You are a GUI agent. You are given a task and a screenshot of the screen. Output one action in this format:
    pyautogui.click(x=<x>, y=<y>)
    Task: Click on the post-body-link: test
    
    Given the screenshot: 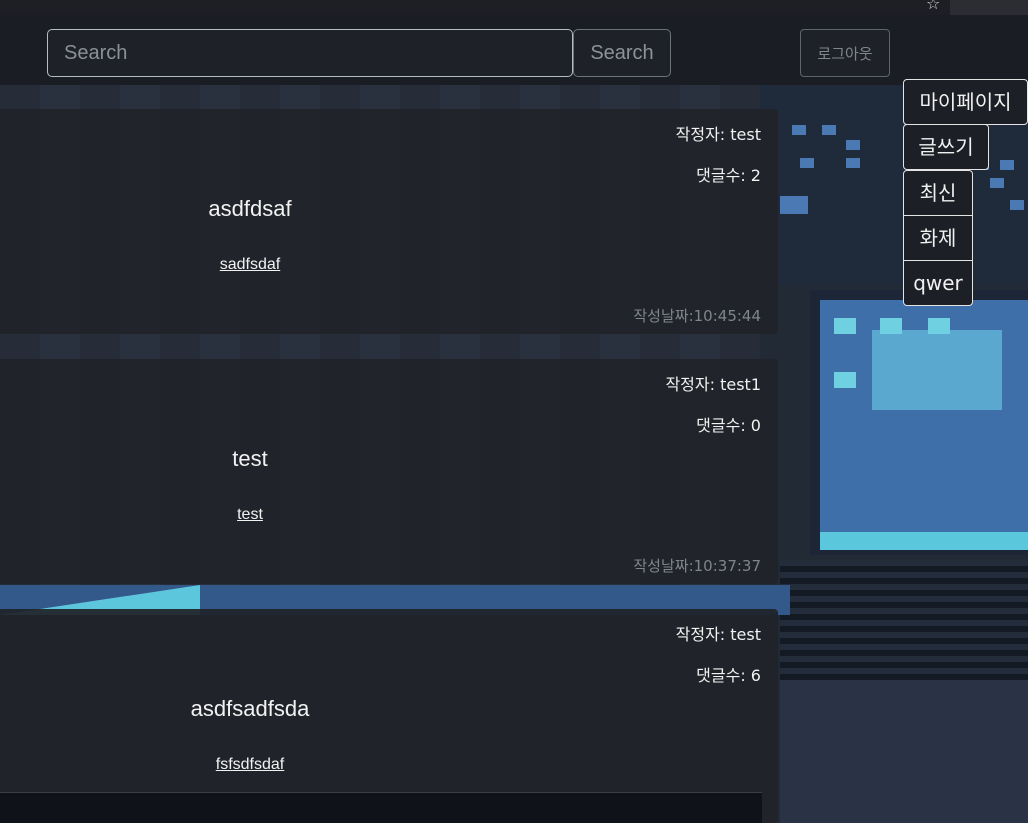 What is the action you would take?
    pyautogui.click(x=250, y=515)
    